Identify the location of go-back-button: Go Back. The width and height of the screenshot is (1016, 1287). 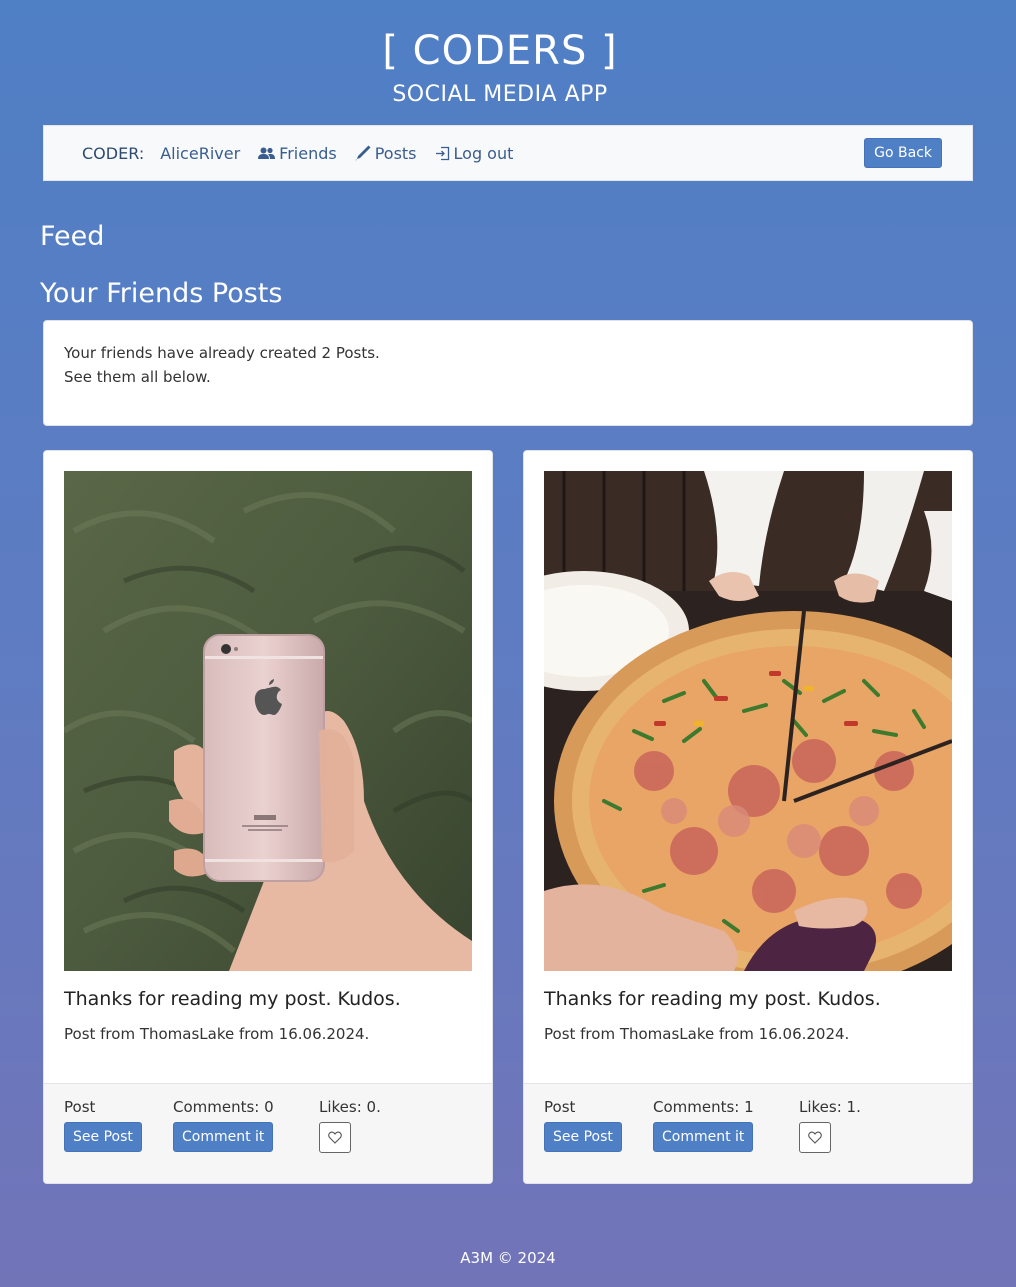
(903, 153).